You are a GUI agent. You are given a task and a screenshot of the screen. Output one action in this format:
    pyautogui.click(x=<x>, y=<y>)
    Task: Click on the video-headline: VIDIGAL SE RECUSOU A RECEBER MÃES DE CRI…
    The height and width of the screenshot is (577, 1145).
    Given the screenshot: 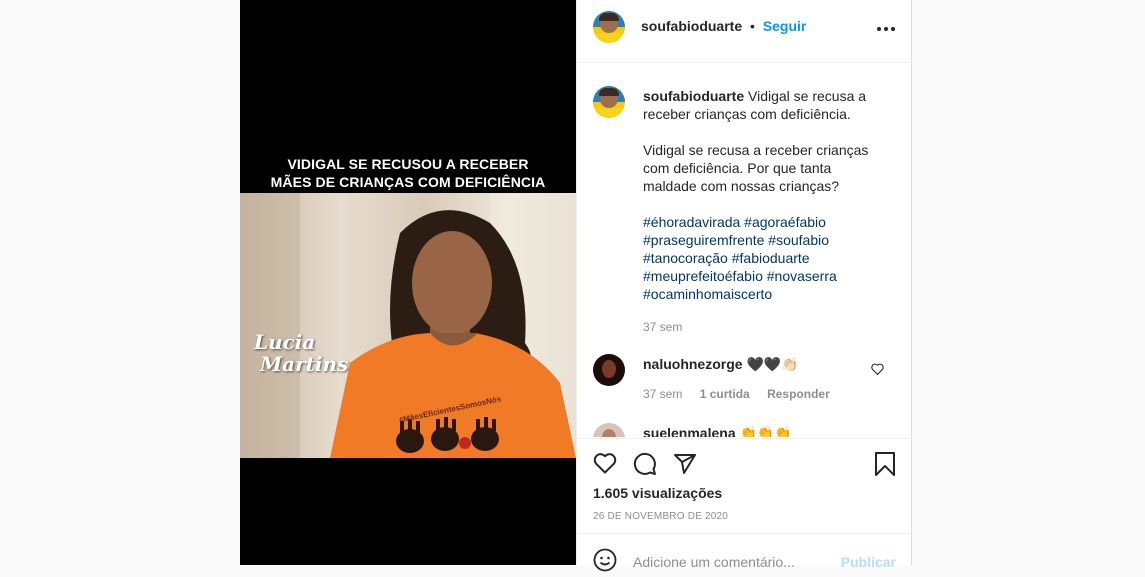 What is the action you would take?
    pyautogui.click(x=408, y=172)
    